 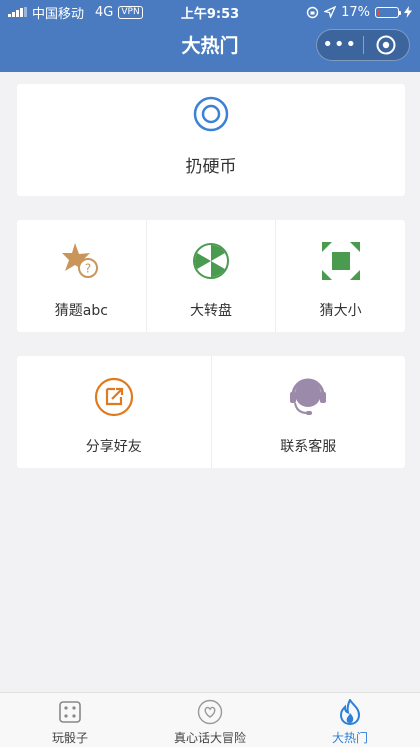 What do you see at coordinates (308, 396) in the screenshot?
I see `headset-icon` at bounding box center [308, 396].